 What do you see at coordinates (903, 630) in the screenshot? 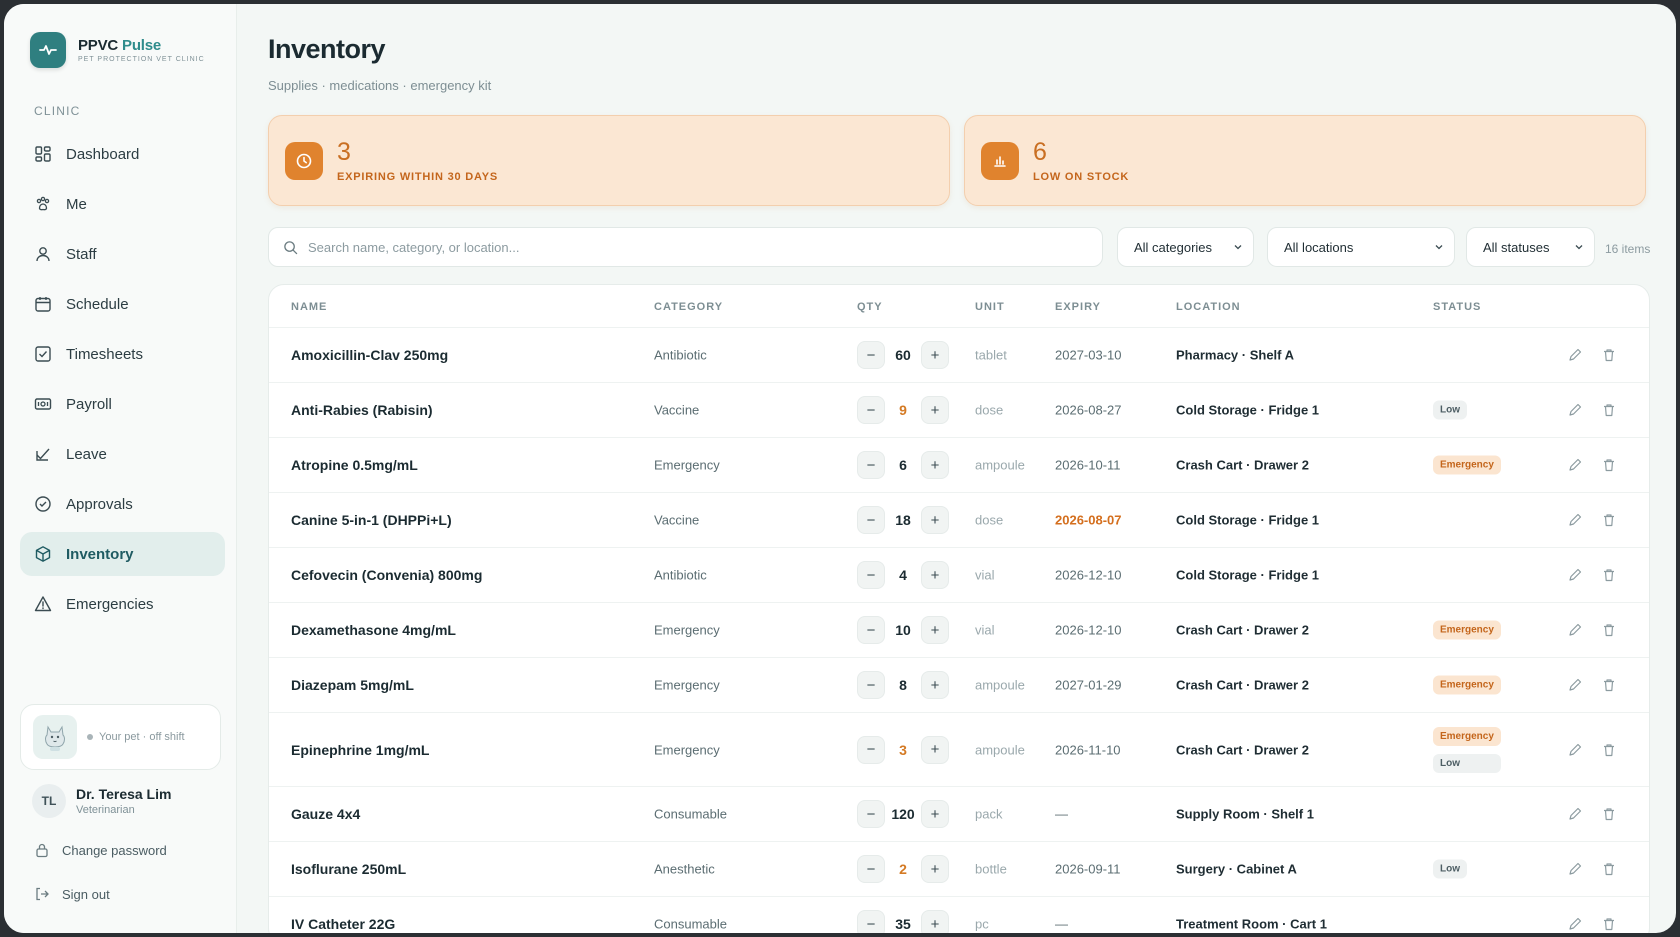
I see `quantity-value: 10` at bounding box center [903, 630].